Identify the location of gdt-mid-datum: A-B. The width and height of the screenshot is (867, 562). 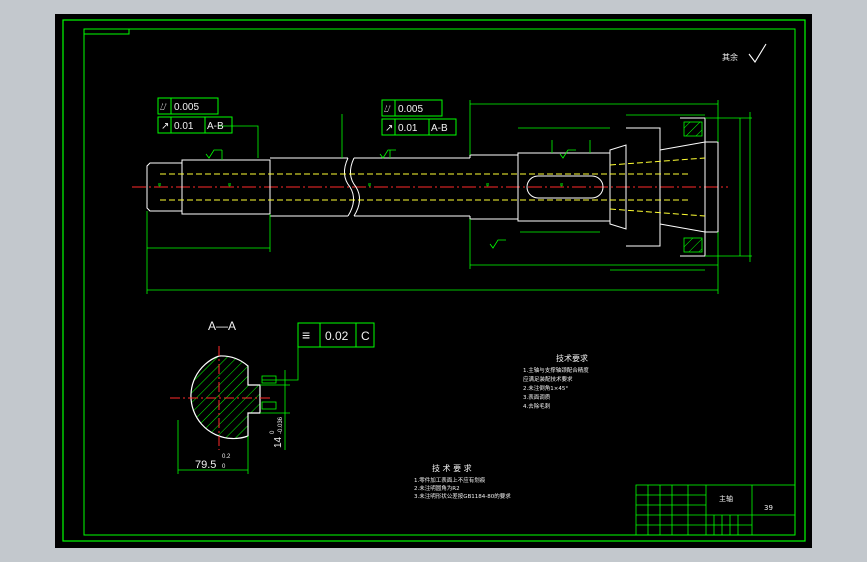
(439, 128).